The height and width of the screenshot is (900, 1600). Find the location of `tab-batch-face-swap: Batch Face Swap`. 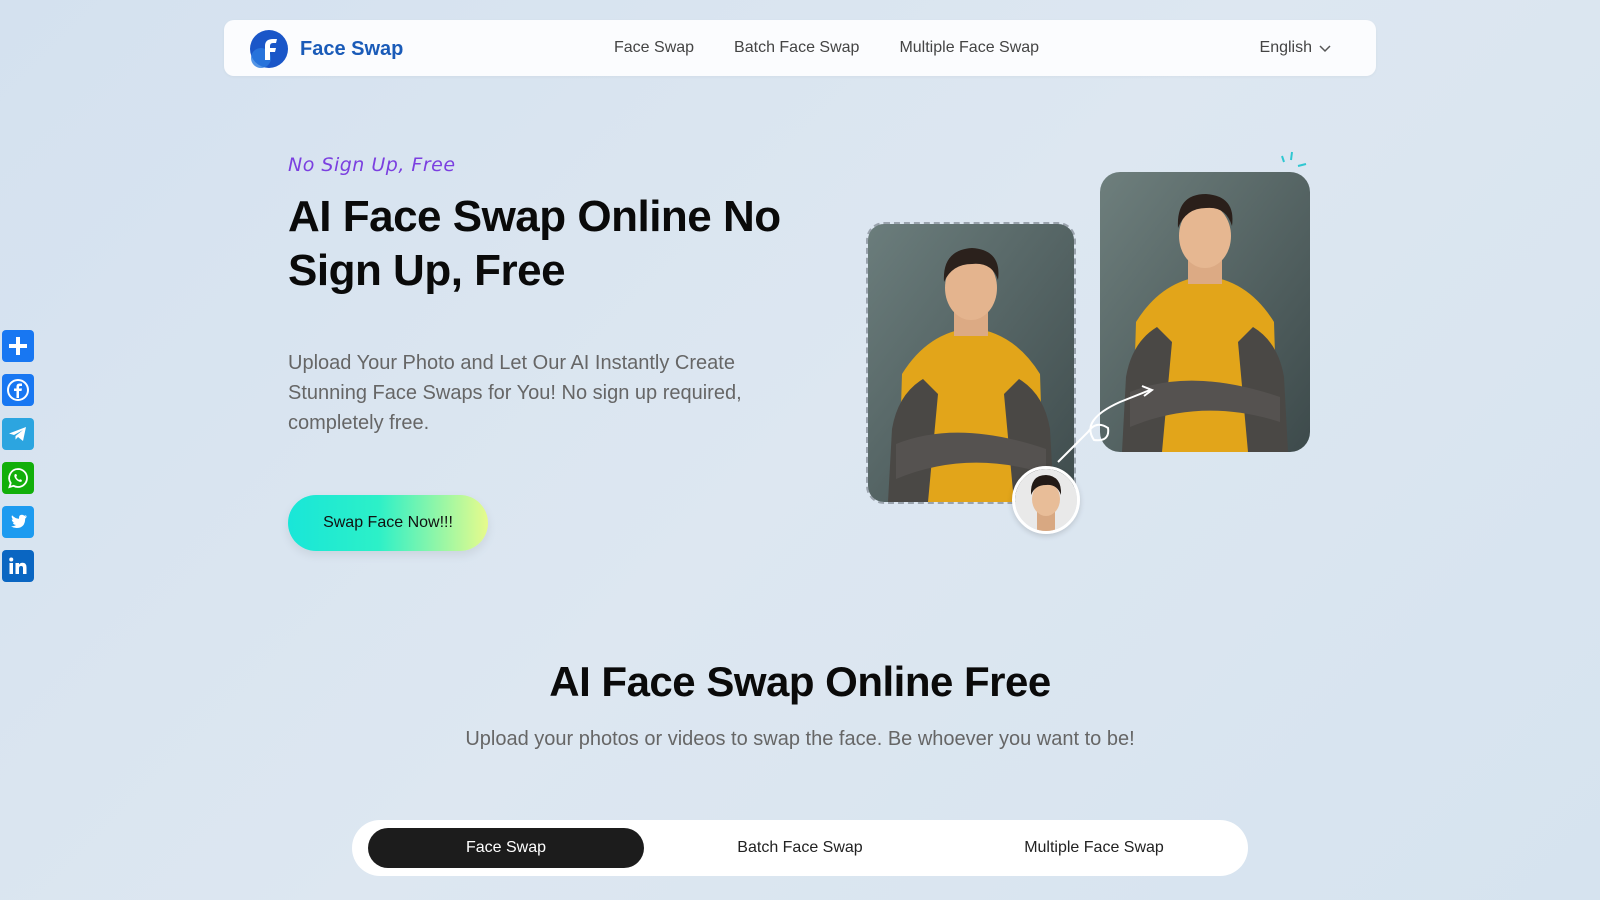

tab-batch-face-swap: Batch Face Swap is located at coordinates (800, 848).